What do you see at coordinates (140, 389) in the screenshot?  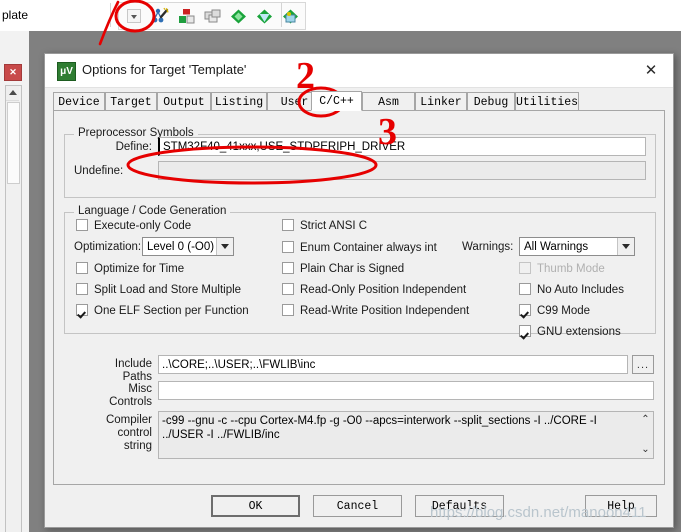 I see `misc-controls-label-line1: Misc` at bounding box center [140, 389].